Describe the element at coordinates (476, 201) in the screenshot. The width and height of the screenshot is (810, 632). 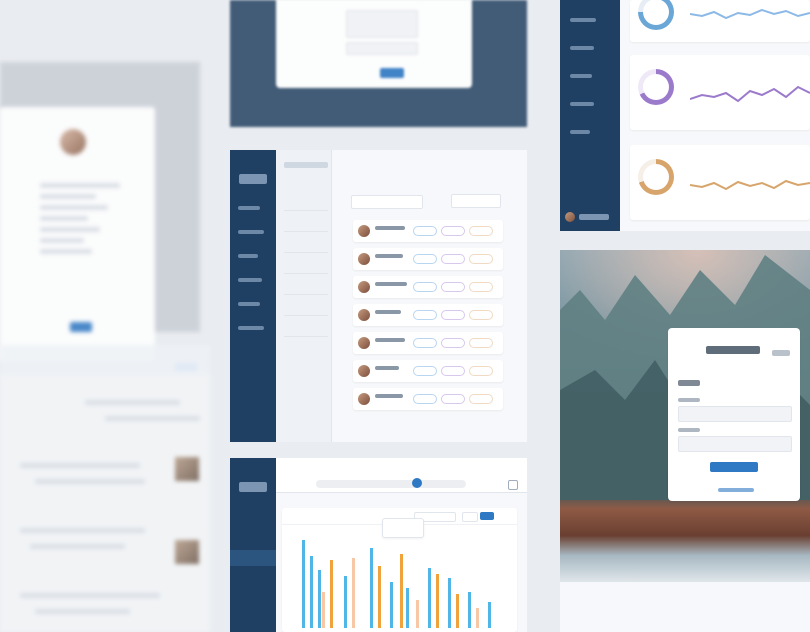
I see `sort-select` at that location.